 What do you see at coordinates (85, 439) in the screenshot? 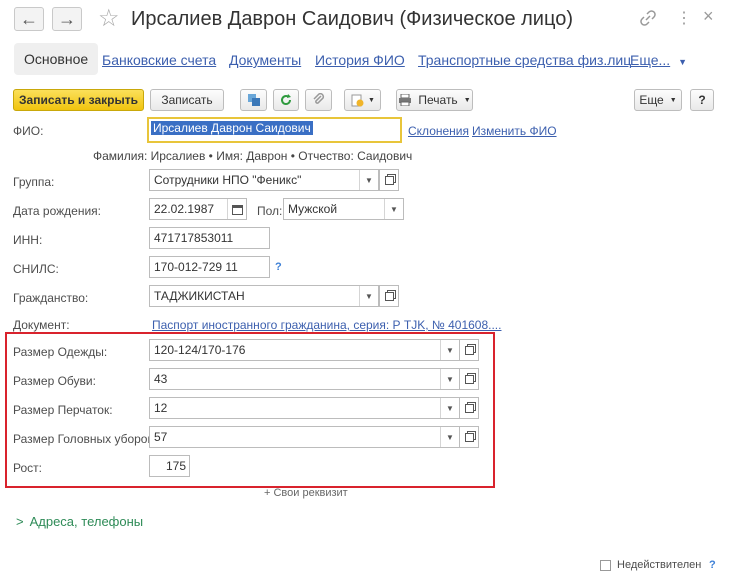
I see `hat-size-label: Размер Головных уборов:` at bounding box center [85, 439].